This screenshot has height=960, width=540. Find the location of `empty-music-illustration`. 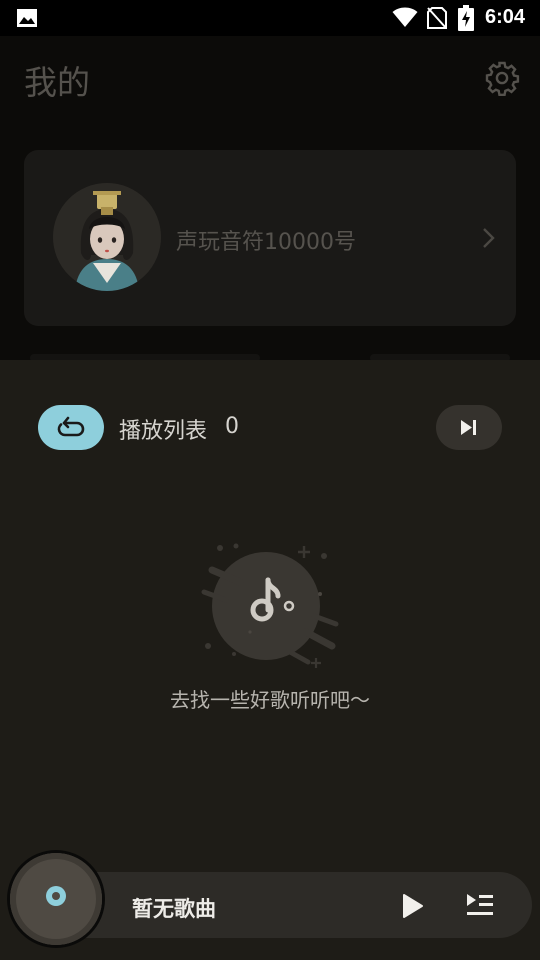

empty-music-illustration is located at coordinates (270, 605).